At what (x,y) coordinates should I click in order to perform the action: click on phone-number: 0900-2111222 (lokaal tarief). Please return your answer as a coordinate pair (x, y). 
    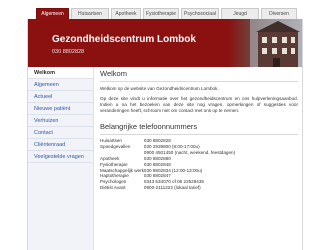
    Looking at the image, I should click on (172, 188).